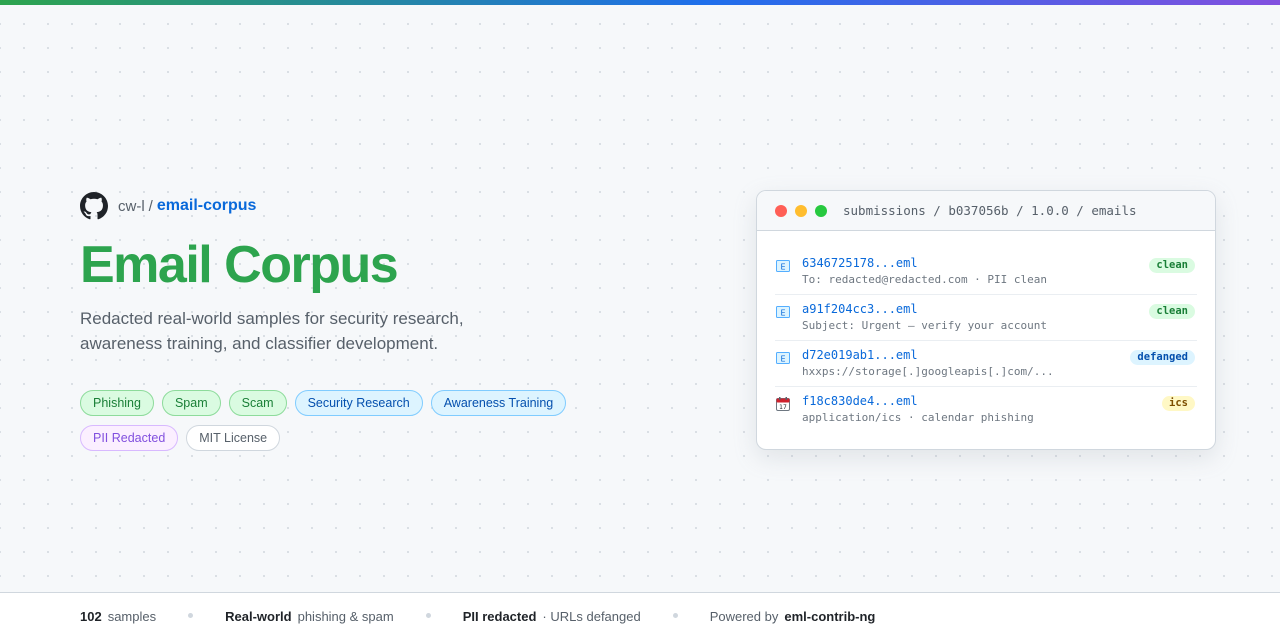 The height and width of the screenshot is (640, 1280). Describe the element at coordinates (801, 210) in the screenshot. I see `minimize-dot-icon` at that location.